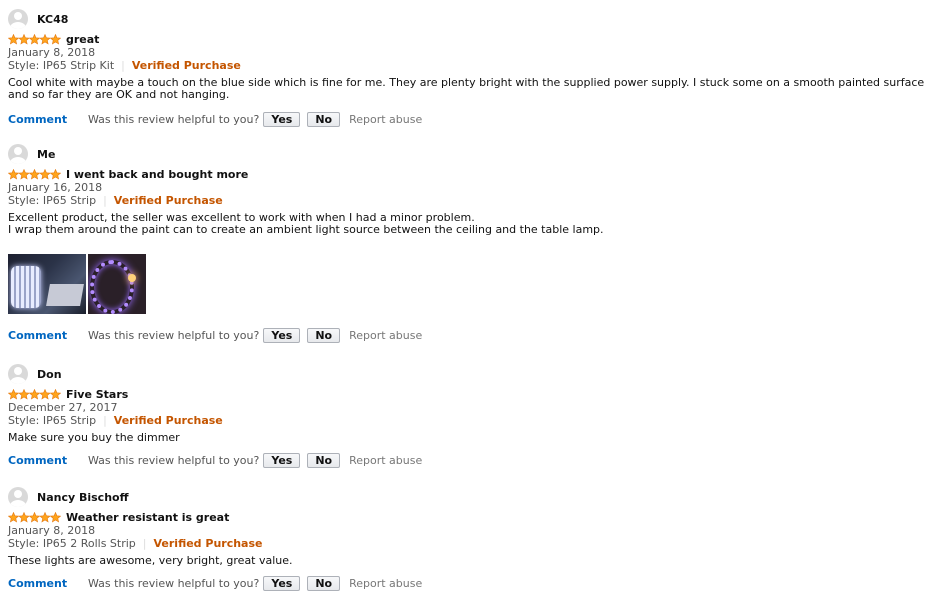 This screenshot has width=946, height=601. Describe the element at coordinates (473, 497) in the screenshot. I see `reviewer-profile: Nancy Bischoff` at that location.